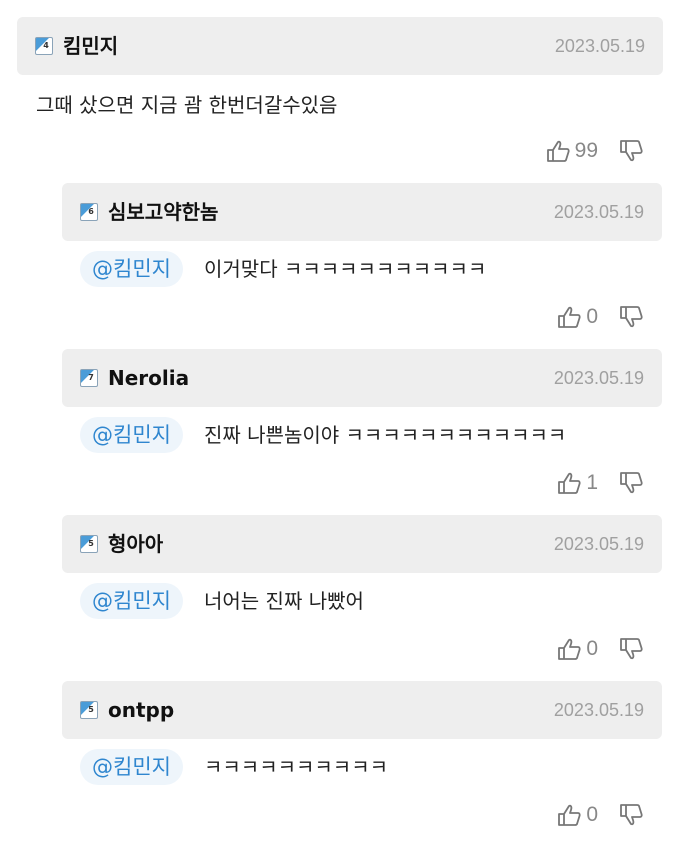  What do you see at coordinates (148, 378) in the screenshot?
I see `author-nickname: Nerolia` at bounding box center [148, 378].